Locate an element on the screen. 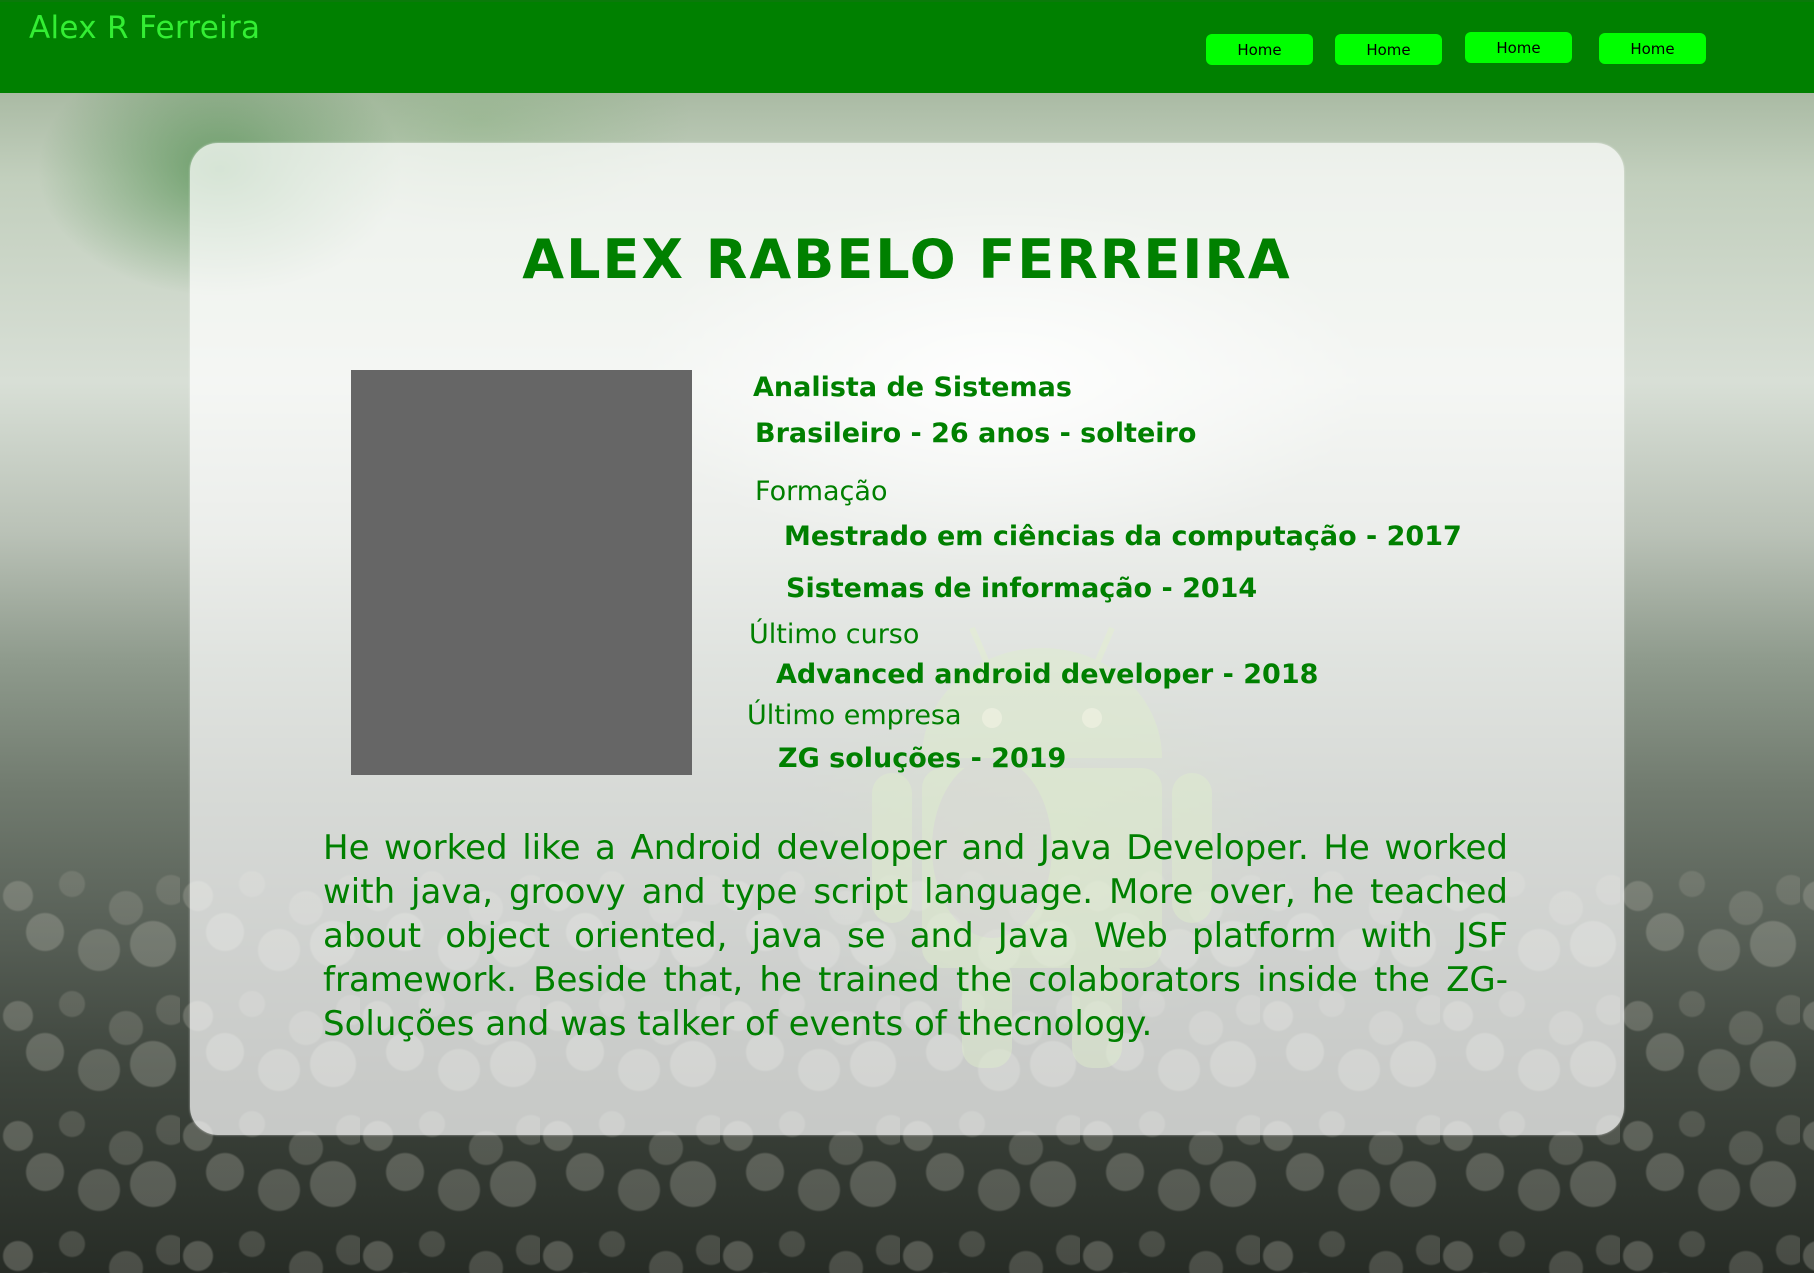  brand-title: Alex R Ferreira is located at coordinates (144, 28).